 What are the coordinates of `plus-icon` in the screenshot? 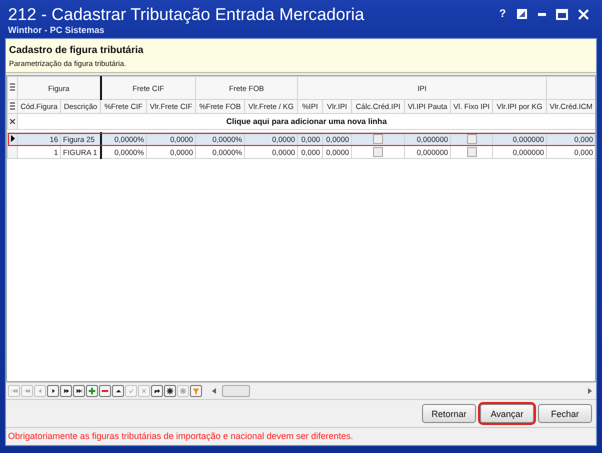 It's located at (92, 391).